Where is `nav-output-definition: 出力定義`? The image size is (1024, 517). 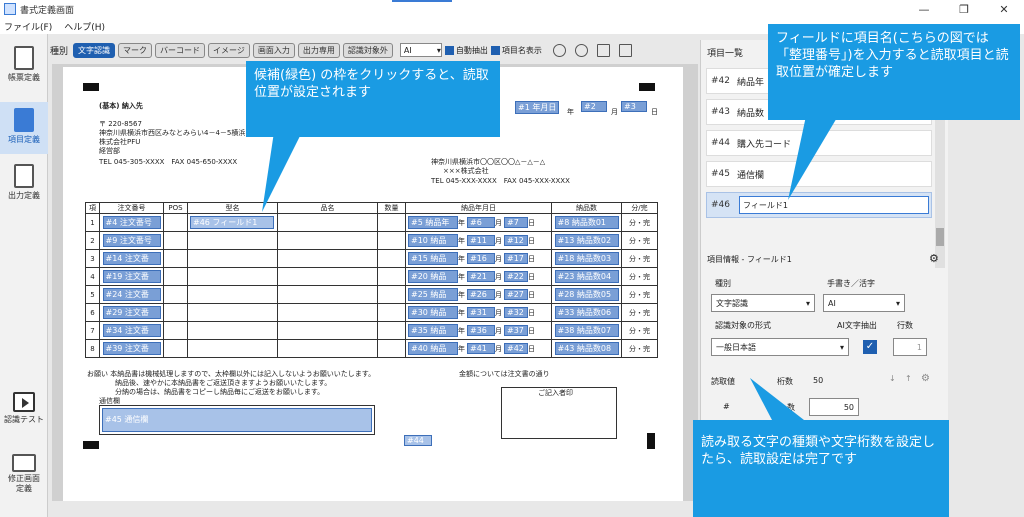 nav-output-definition: 出力定義 is located at coordinates (24, 182).